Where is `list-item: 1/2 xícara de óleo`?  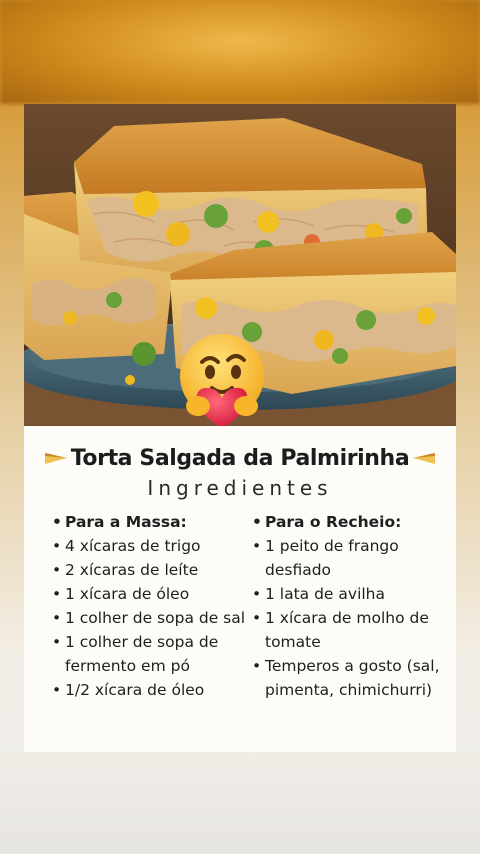 list-item: 1/2 xícara de óleo is located at coordinates (152, 690).